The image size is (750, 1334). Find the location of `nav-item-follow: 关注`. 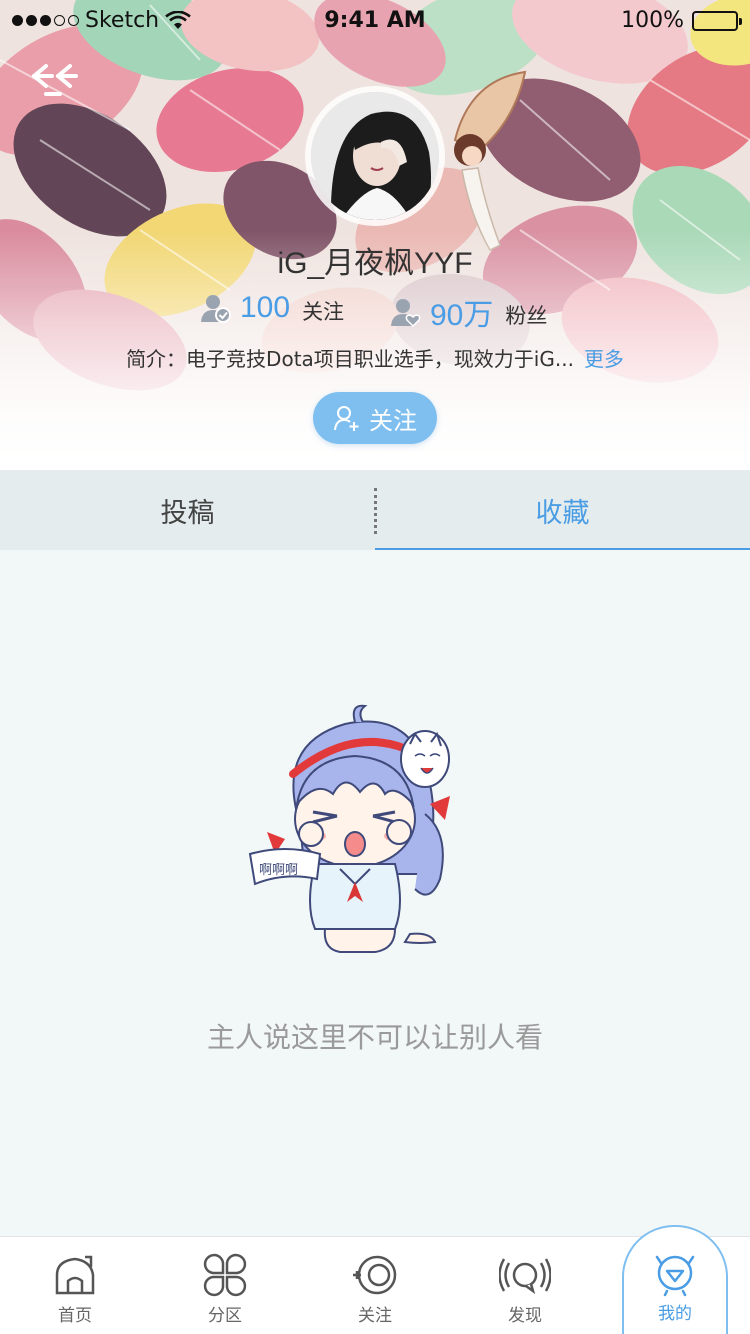

nav-item-follow: 关注 is located at coordinates (375, 1285).